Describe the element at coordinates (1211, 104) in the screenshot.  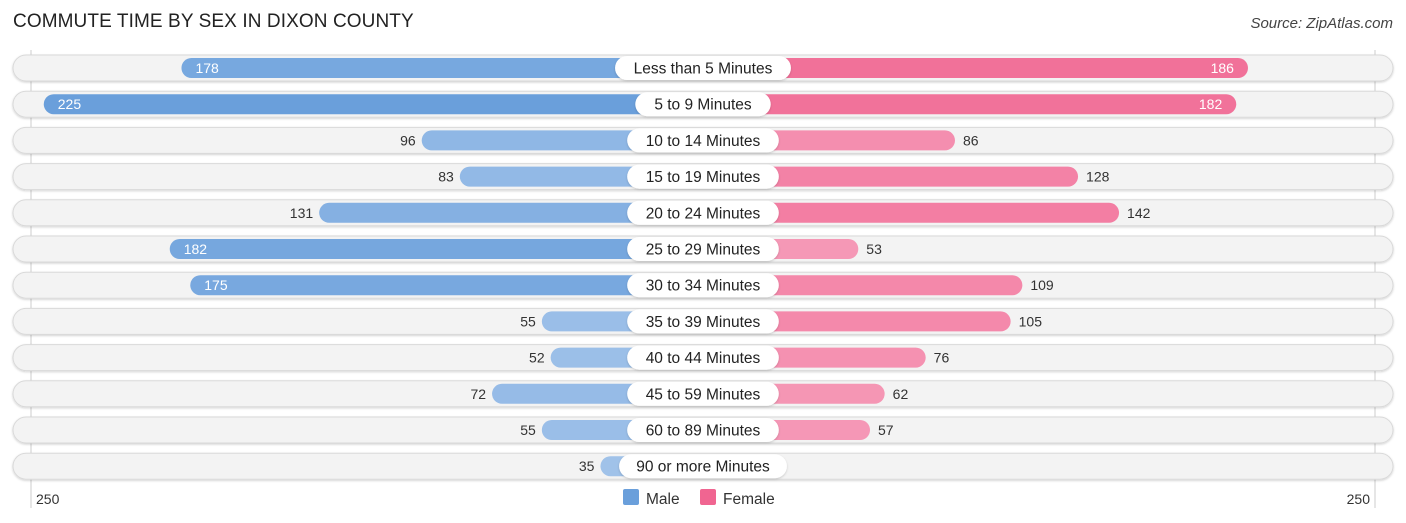
I see `female-value-label: 182` at that location.